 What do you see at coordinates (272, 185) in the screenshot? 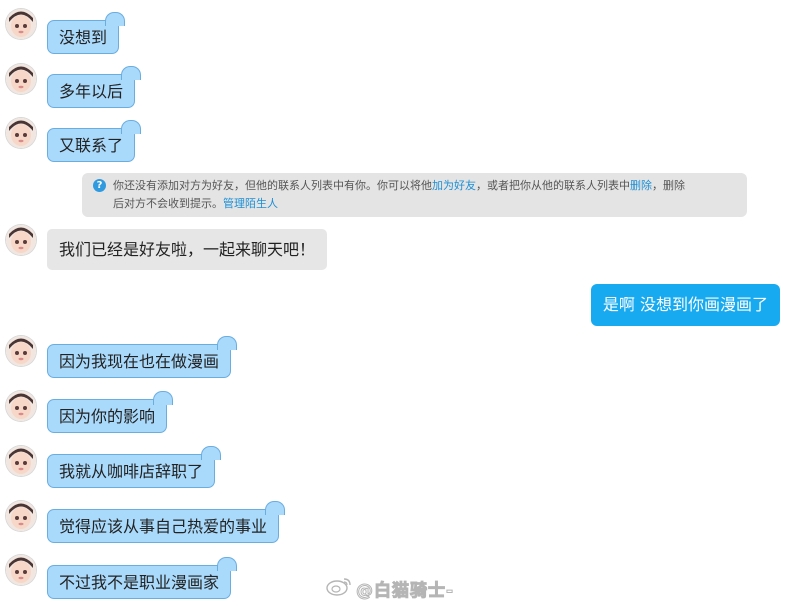
I see `notice-text: 你还没有添加对方为好友，但他的联系人列表中有你。你可以将他` at bounding box center [272, 185].